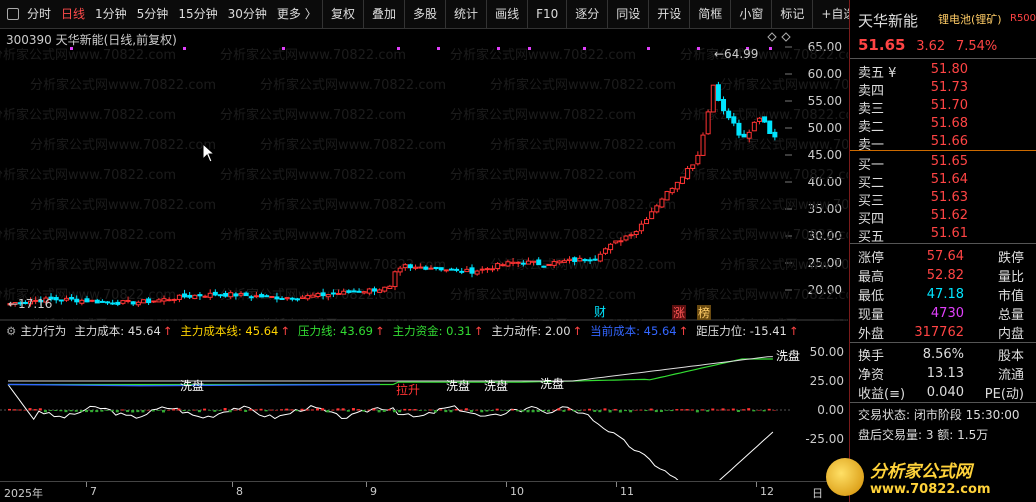 The width and height of the screenshot is (1036, 502). I want to click on date-tick: 8, so click(239, 491).